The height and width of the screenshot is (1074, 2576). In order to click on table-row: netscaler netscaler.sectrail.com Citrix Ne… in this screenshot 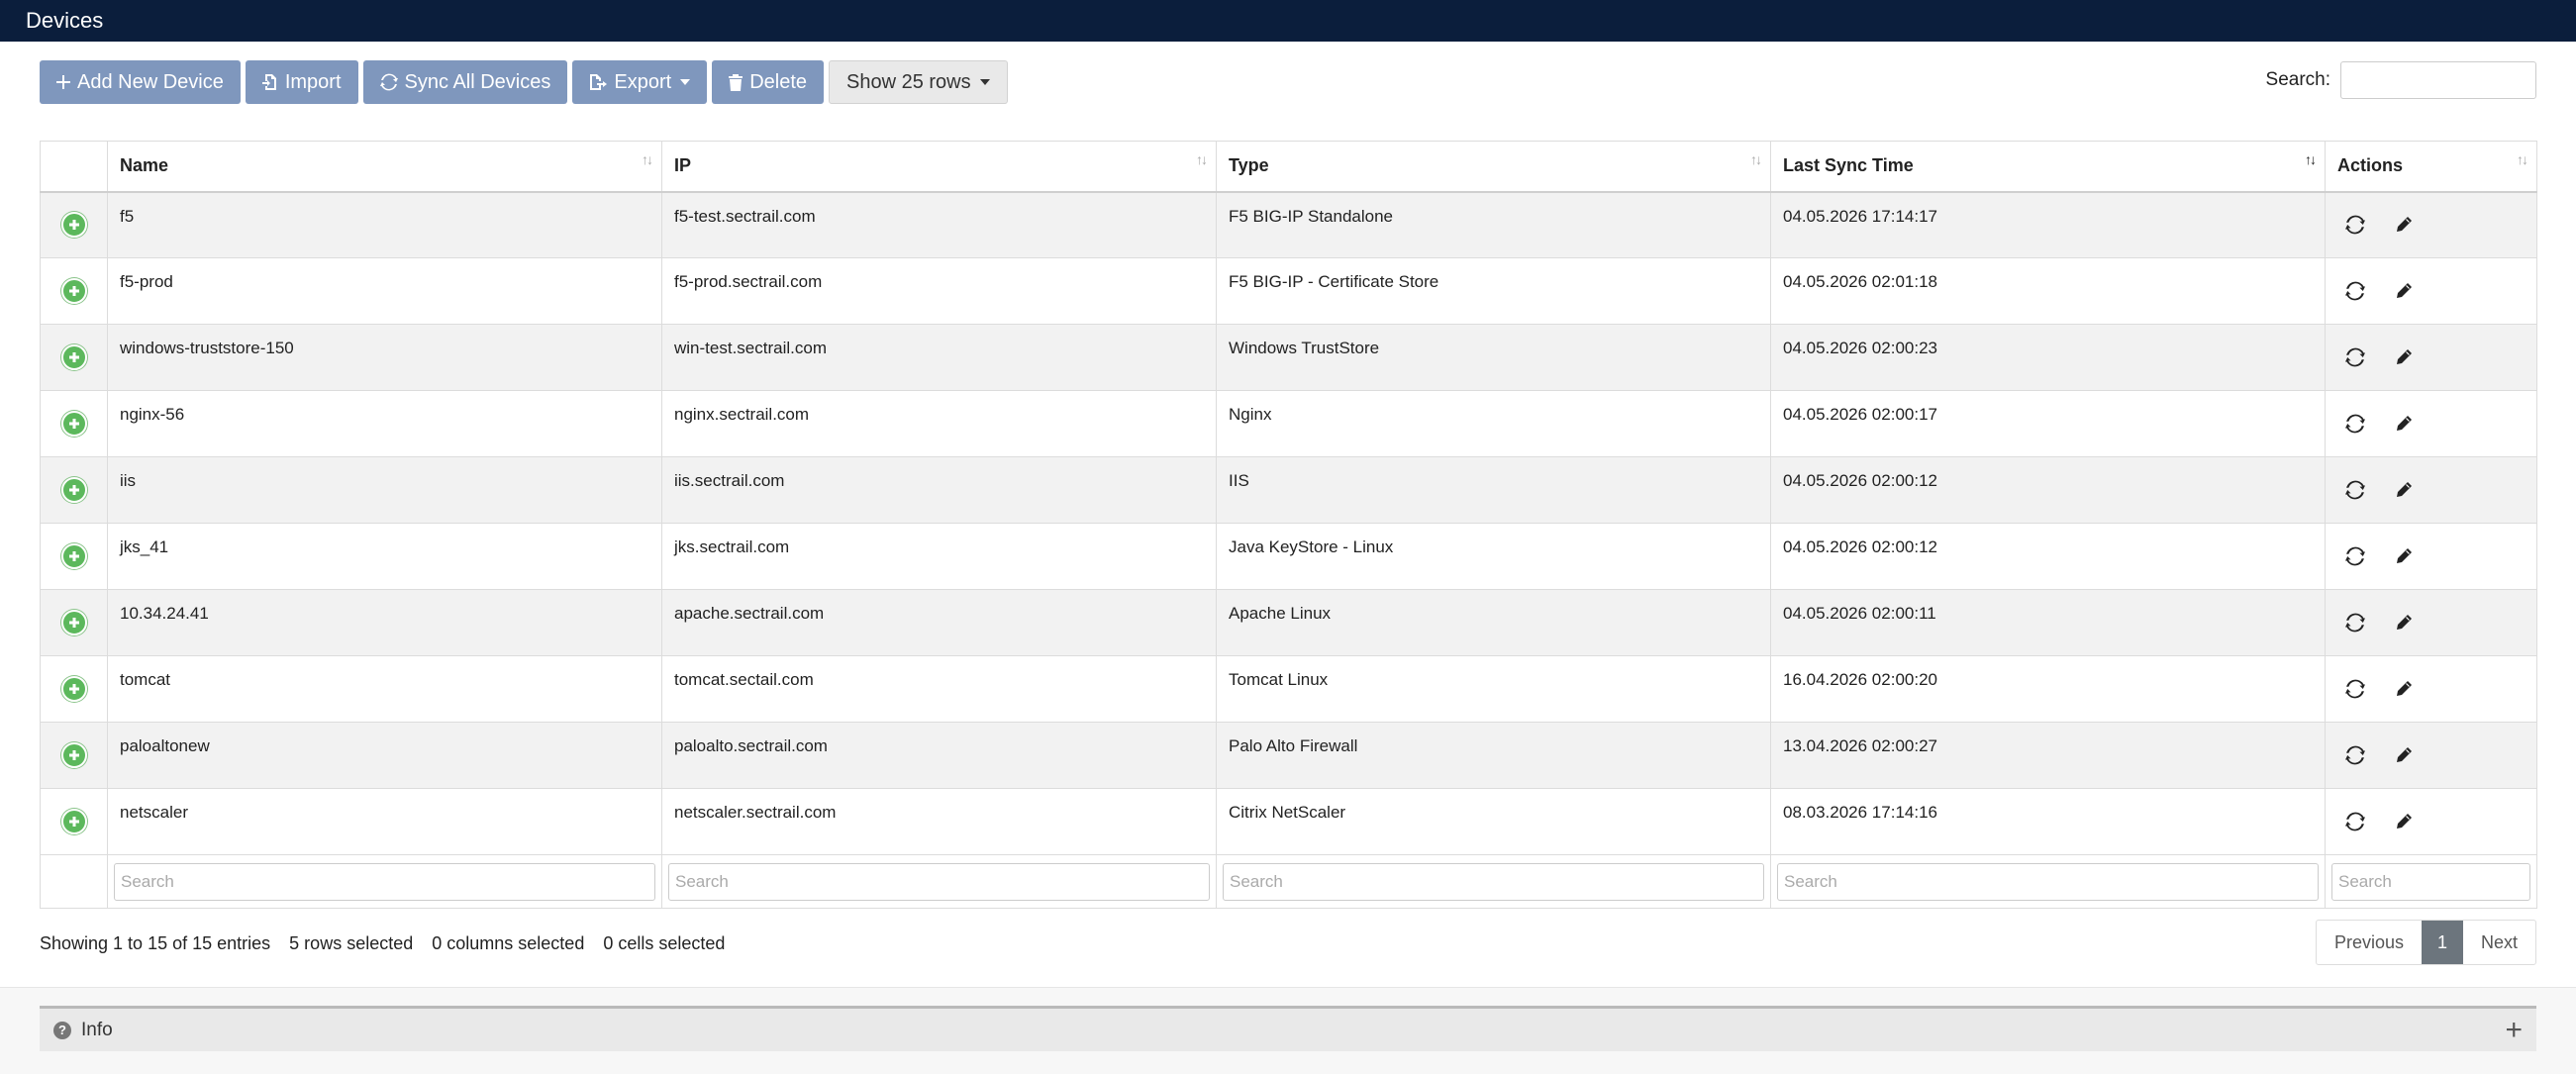, I will do `click(1289, 822)`.